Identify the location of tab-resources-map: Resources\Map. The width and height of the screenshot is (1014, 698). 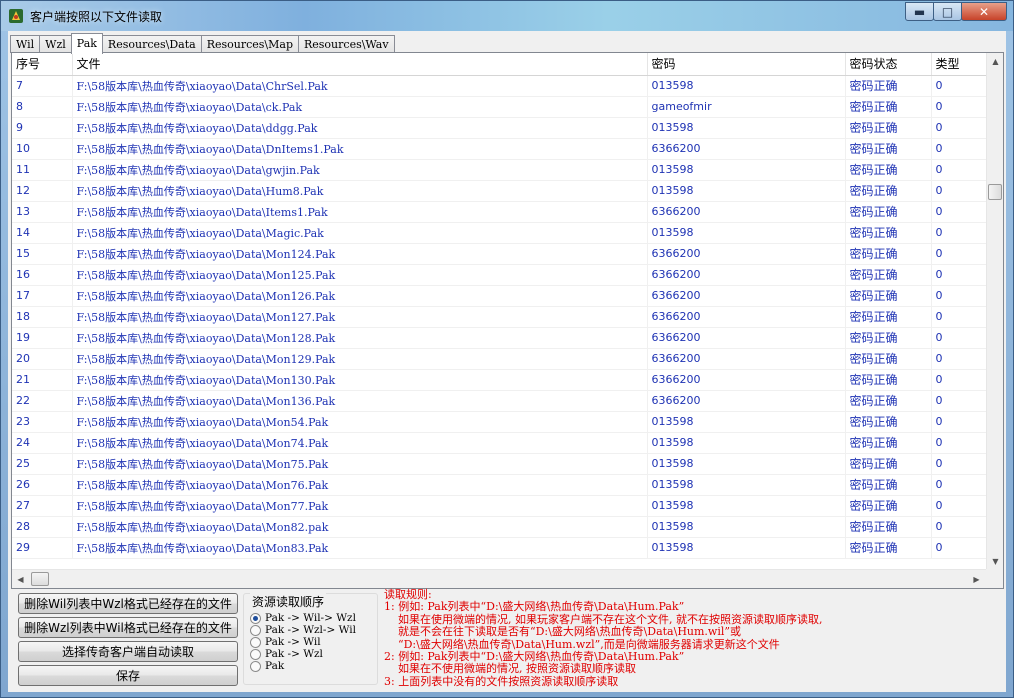
(249, 44).